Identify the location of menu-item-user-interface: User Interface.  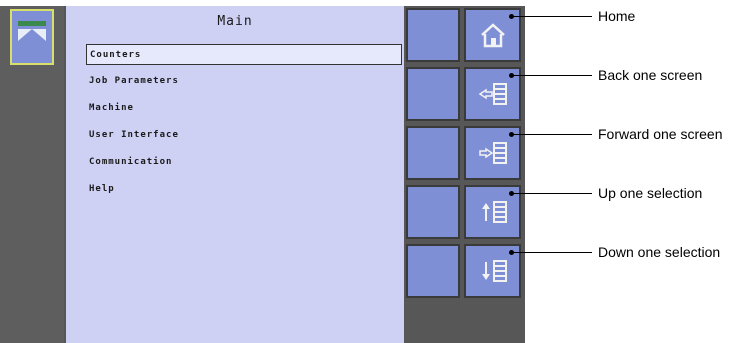
(245, 135).